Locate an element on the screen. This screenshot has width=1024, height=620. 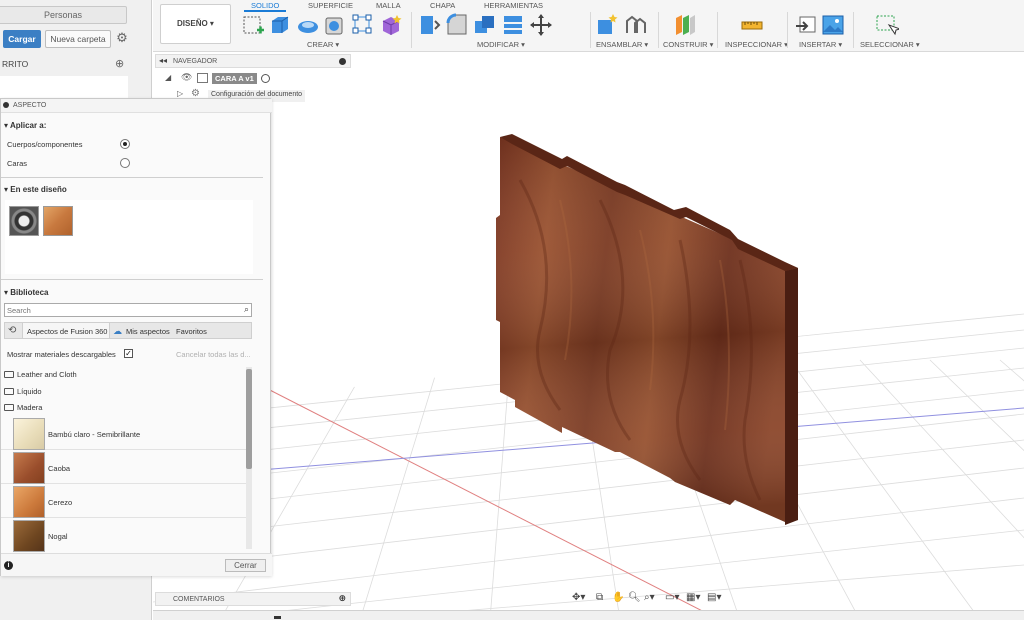
search-field: ⌕ is located at coordinates (128, 310).